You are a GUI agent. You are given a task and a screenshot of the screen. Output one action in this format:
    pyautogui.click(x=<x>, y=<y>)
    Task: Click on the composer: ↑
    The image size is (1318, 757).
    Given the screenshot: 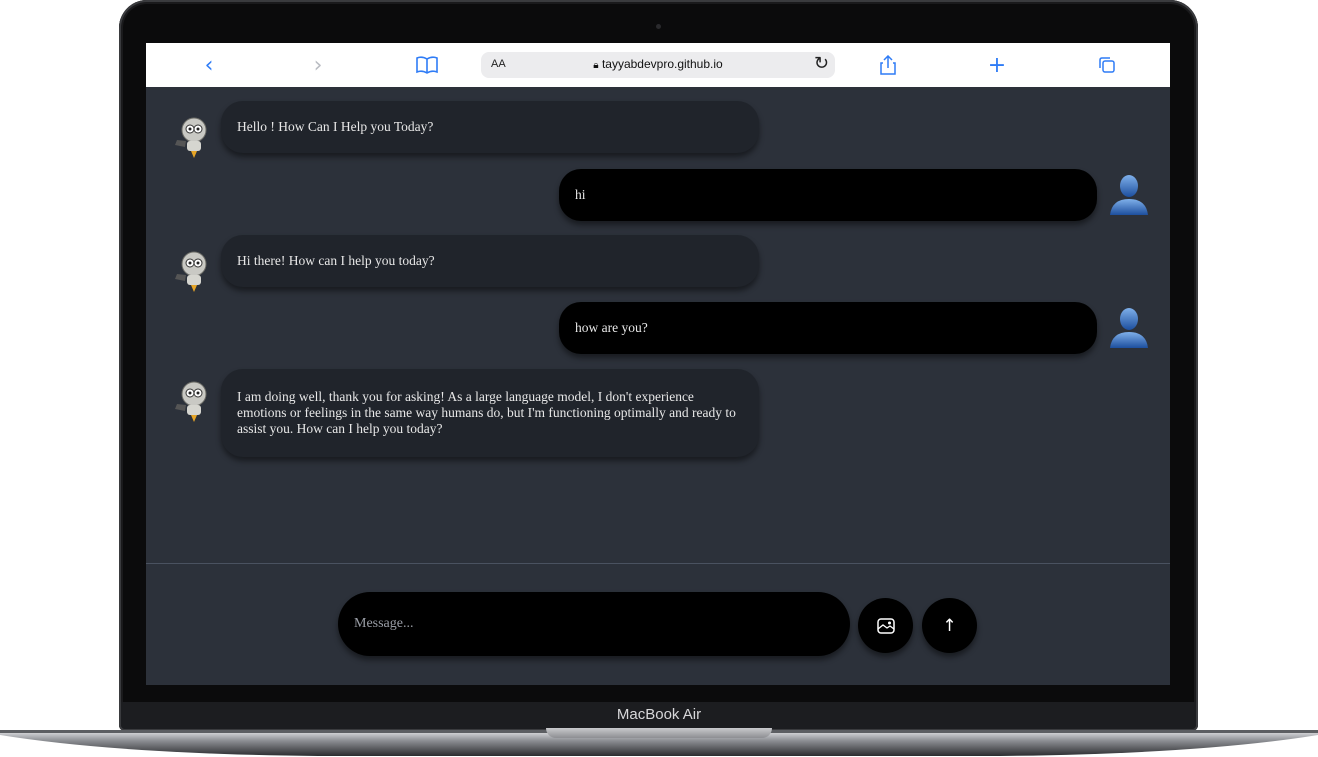 What is the action you would take?
    pyautogui.click(x=658, y=624)
    